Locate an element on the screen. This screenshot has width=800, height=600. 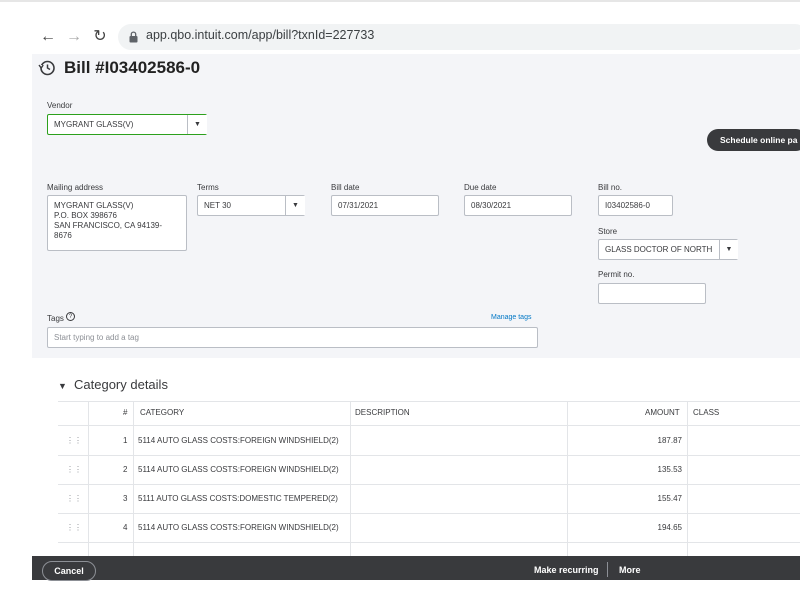
column-header-category: CATEGORY is located at coordinates (162, 412).